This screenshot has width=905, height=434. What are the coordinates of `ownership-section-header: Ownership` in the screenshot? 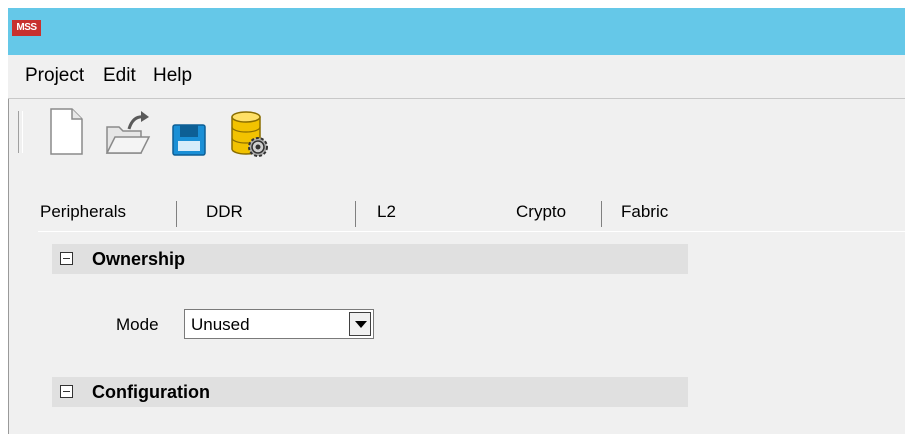 It's located at (370, 259).